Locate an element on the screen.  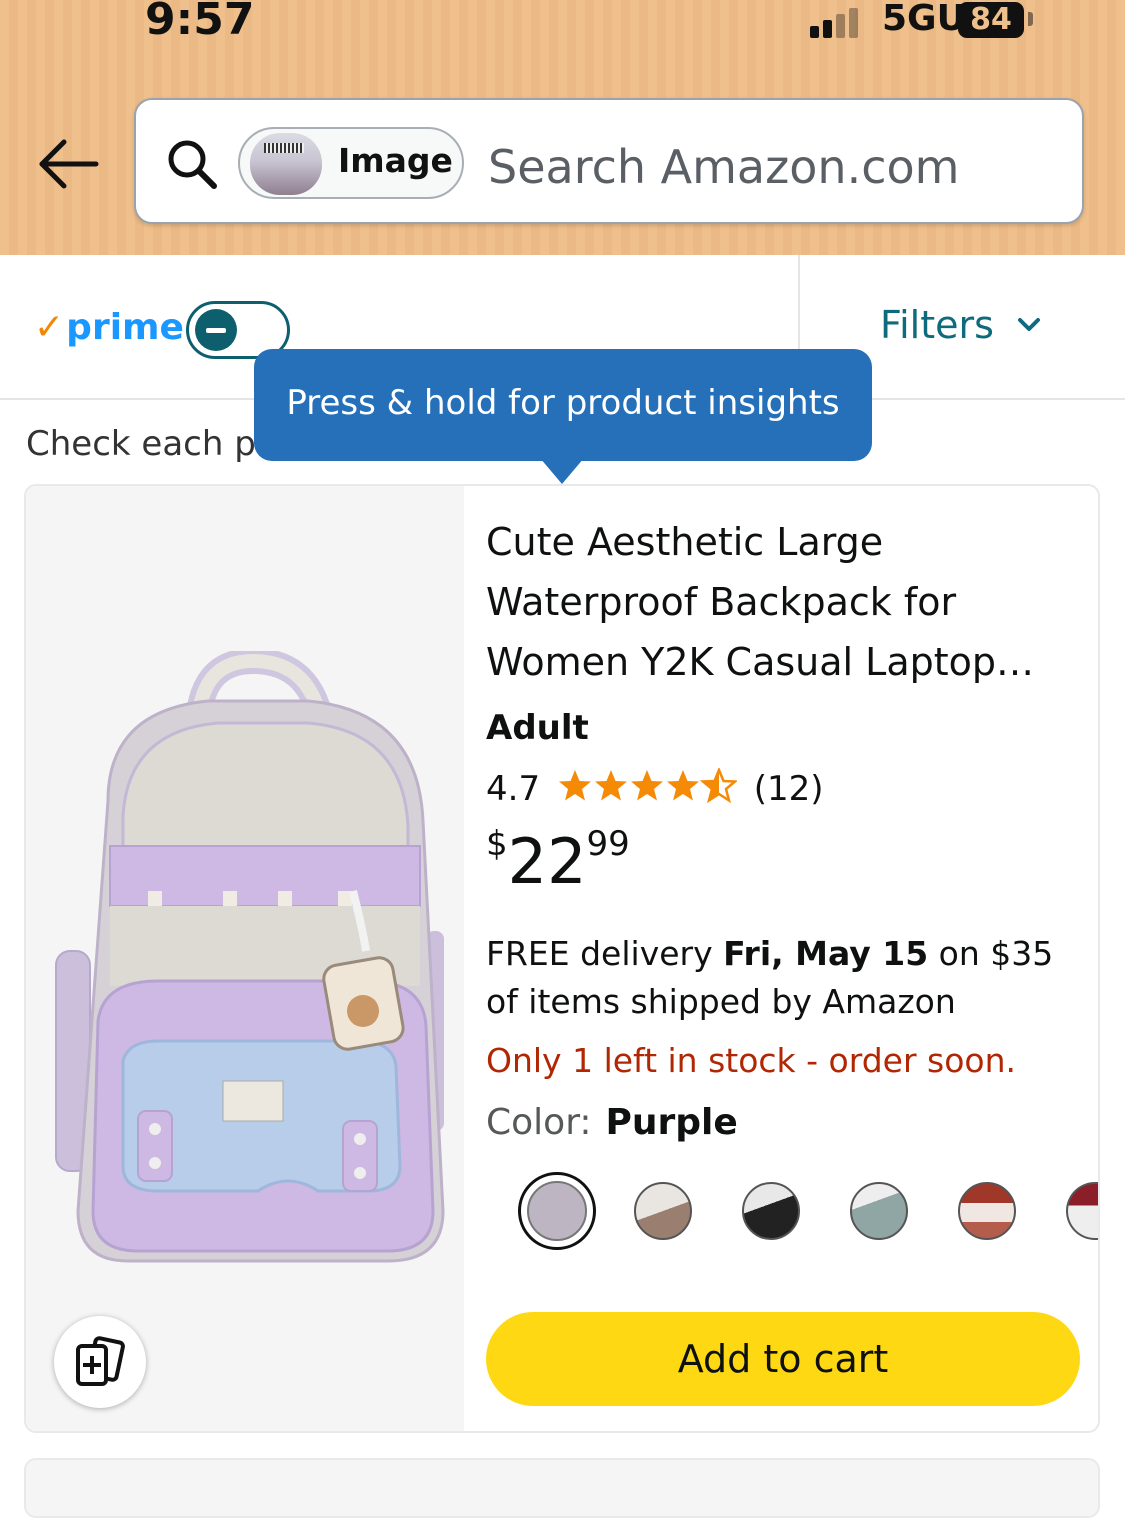
price-whole: 22 is located at coordinates (547, 861).